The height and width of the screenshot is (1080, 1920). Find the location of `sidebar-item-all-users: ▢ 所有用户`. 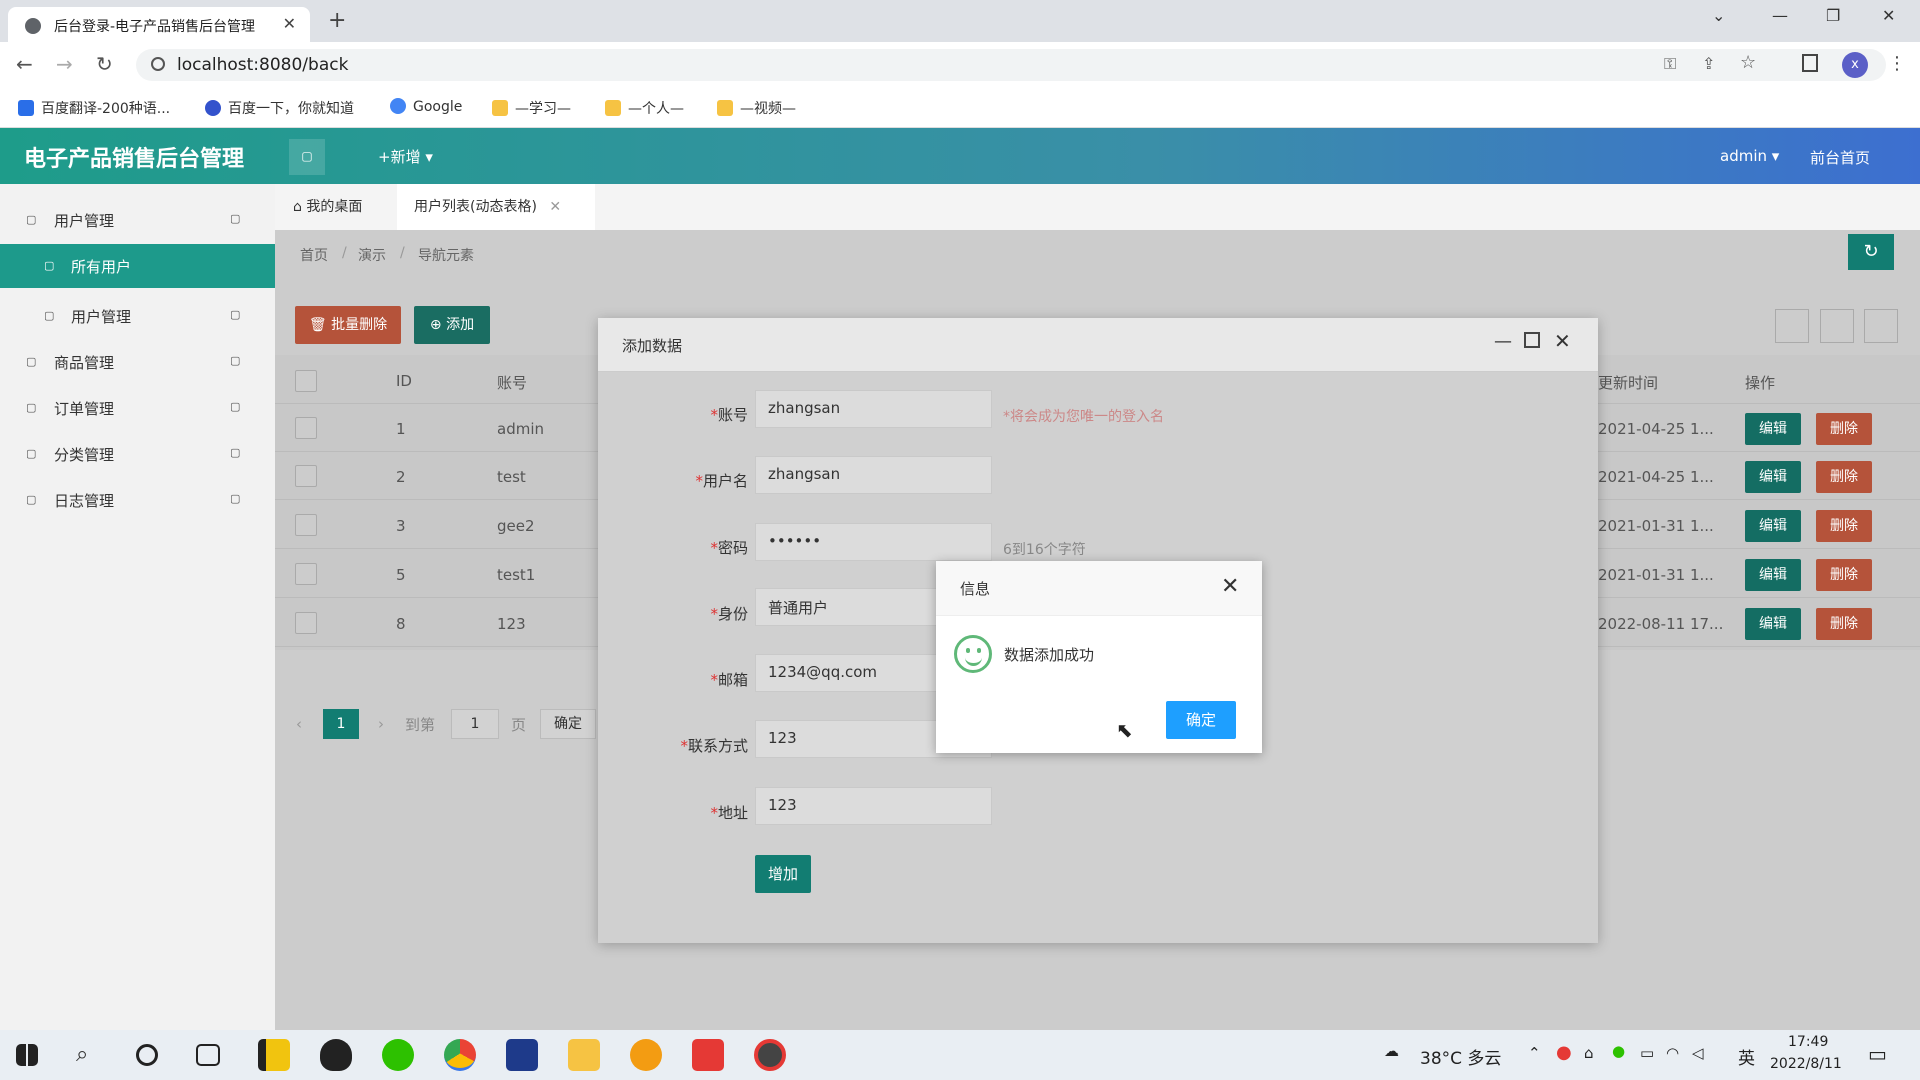

sidebar-item-all-users: ▢ 所有用户 is located at coordinates (137, 266).